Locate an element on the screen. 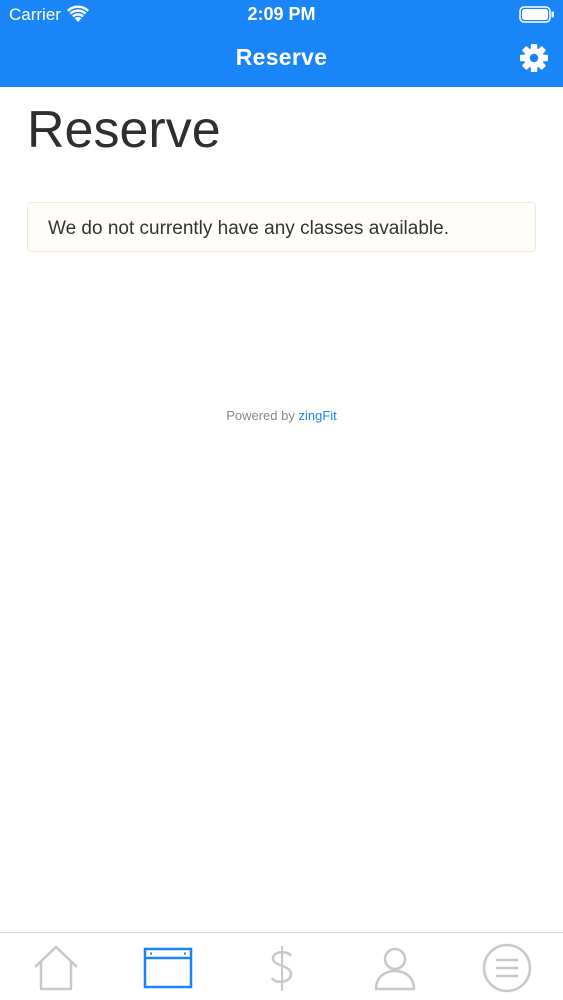 The height and width of the screenshot is (1000, 563). top-bar: Carrier 2:09 PM Reserve is located at coordinates (281, 43).